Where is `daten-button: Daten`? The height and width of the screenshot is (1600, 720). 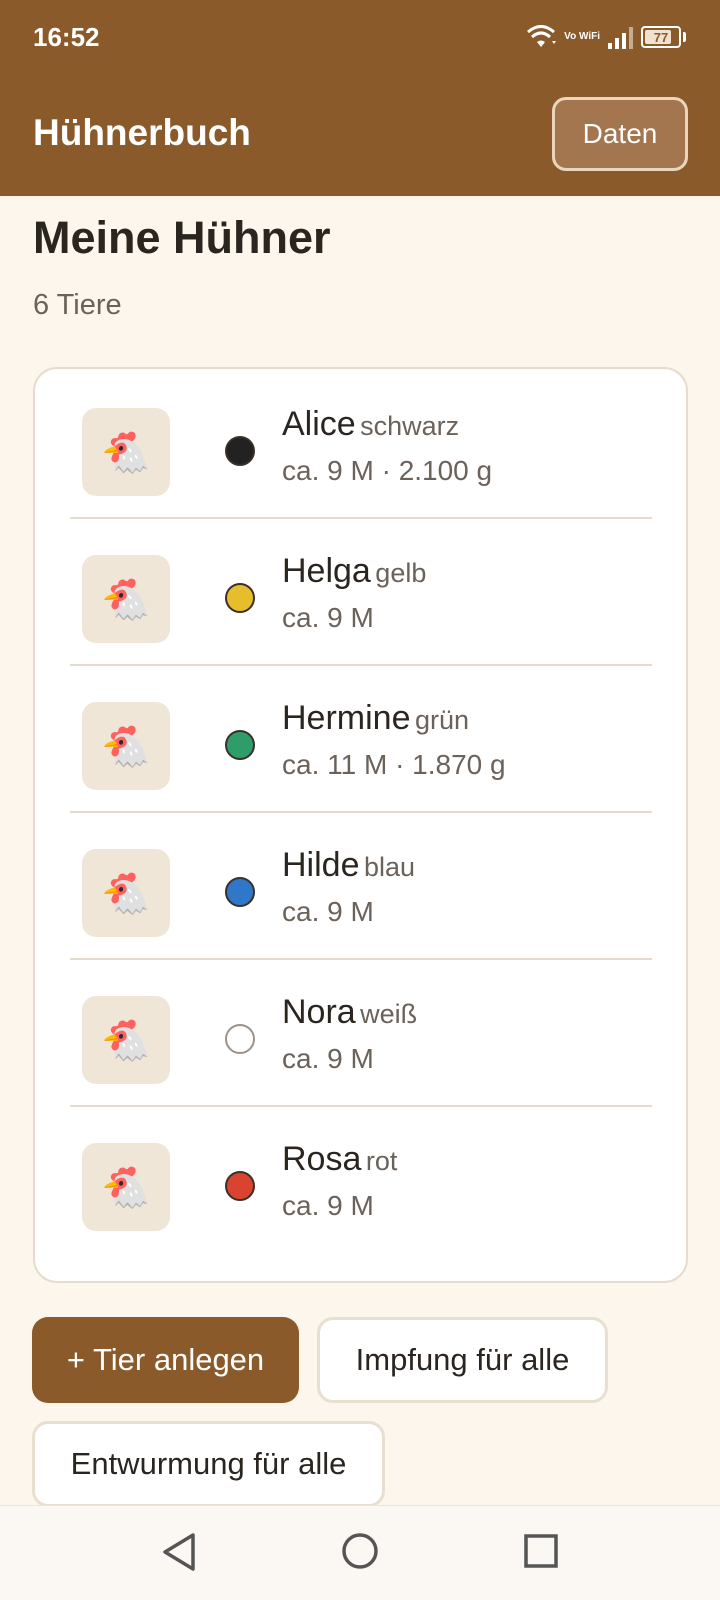
daten-button: Daten is located at coordinates (620, 134).